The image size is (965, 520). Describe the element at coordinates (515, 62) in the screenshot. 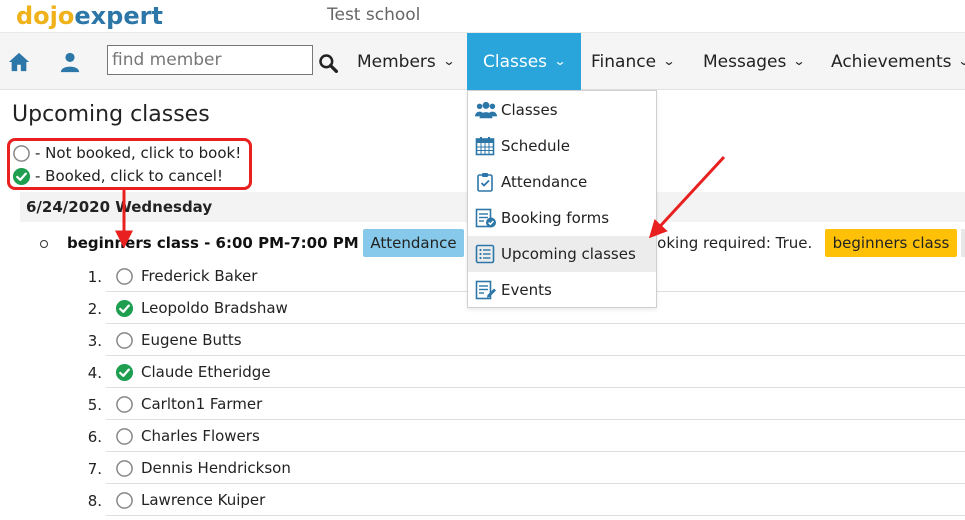

I see `nav-classes-label: Classes` at that location.